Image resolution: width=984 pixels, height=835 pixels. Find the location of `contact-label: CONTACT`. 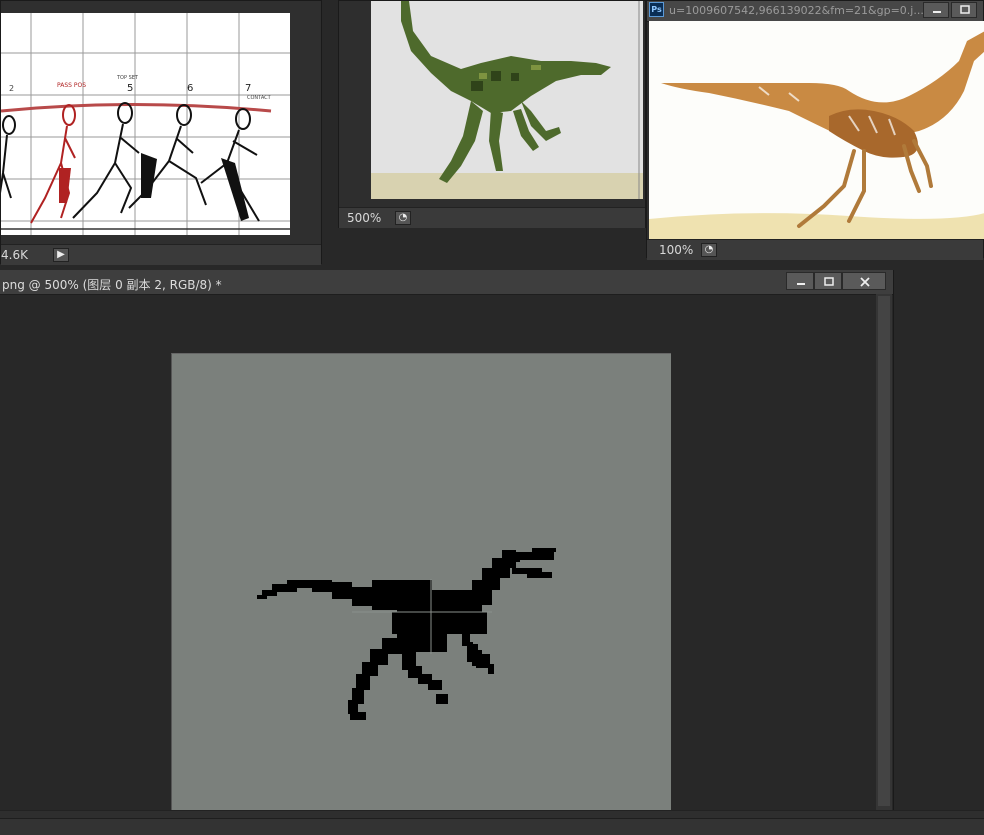

contact-label: CONTACT is located at coordinates (259, 98).